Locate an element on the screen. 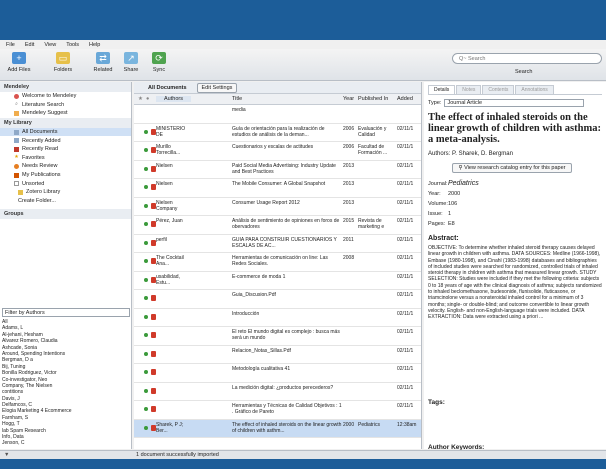  authors-value: P. Sharek, D. Bergman is located at coordinates (482, 154).